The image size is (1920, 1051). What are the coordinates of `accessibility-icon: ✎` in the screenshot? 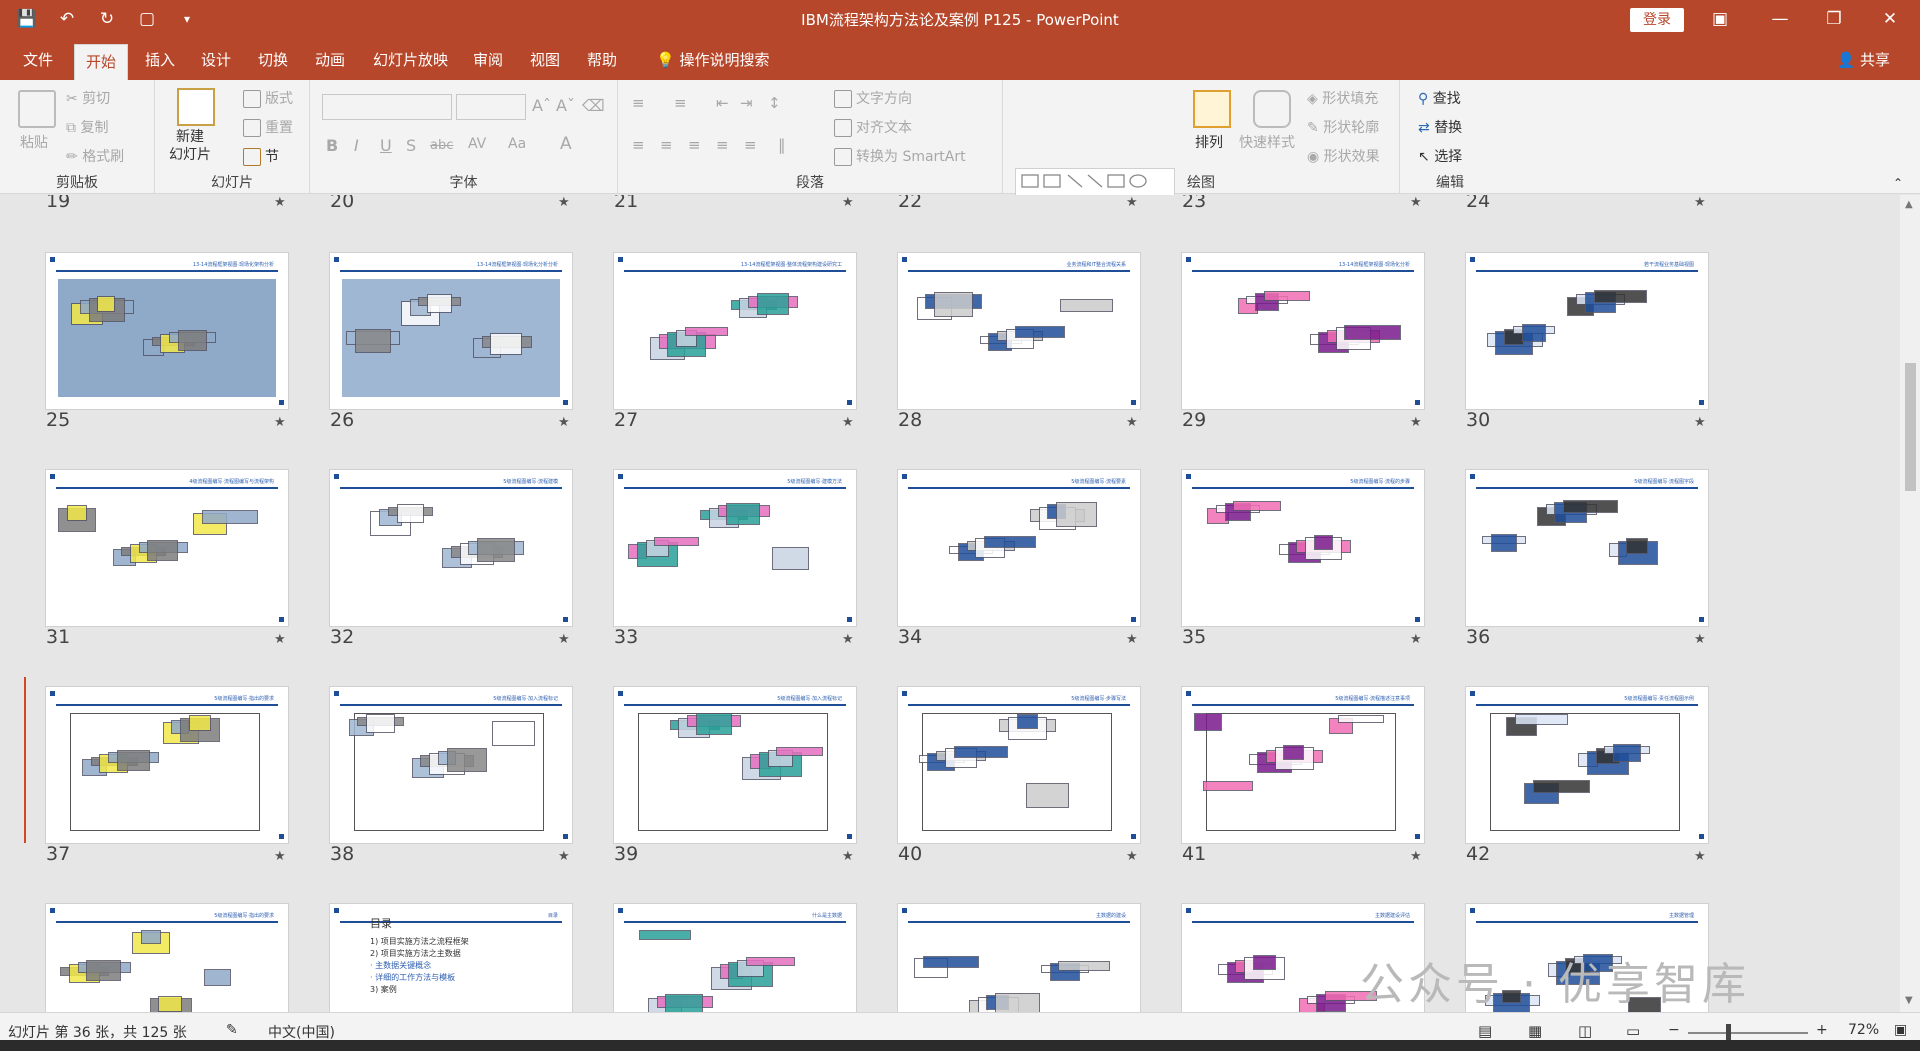 It's located at (232, 1030).